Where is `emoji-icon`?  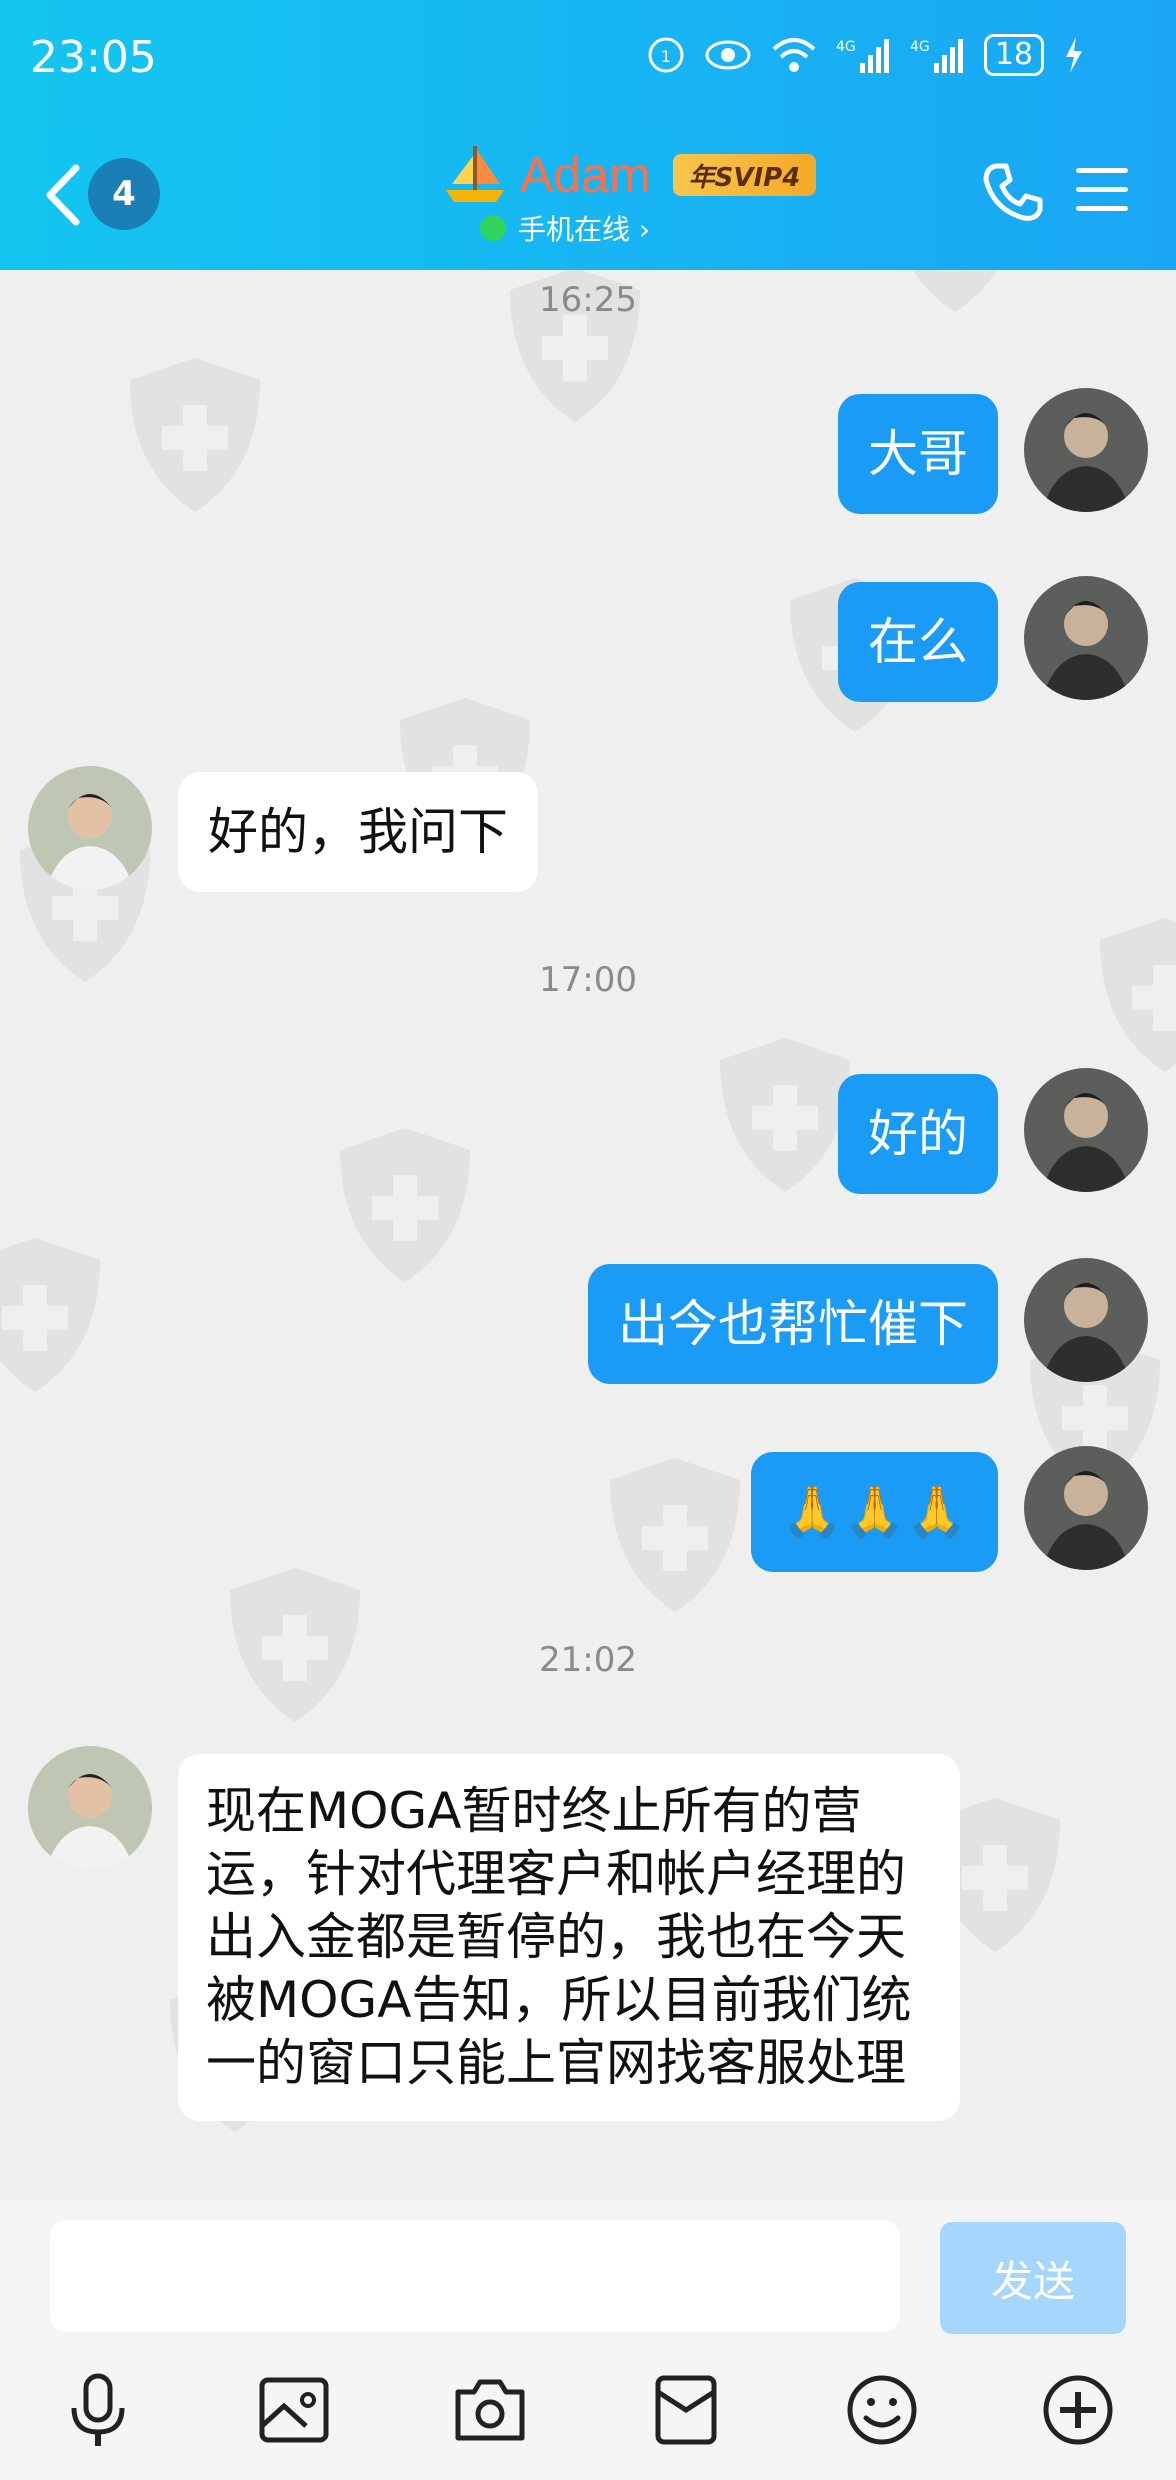
emoji-icon is located at coordinates (882, 2410).